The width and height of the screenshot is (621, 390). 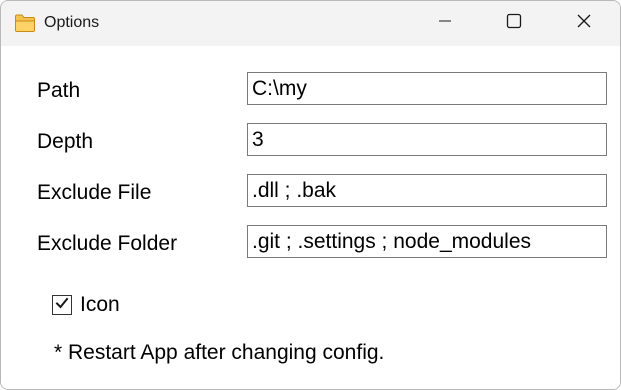 I want to click on path-input, so click(x=427, y=88).